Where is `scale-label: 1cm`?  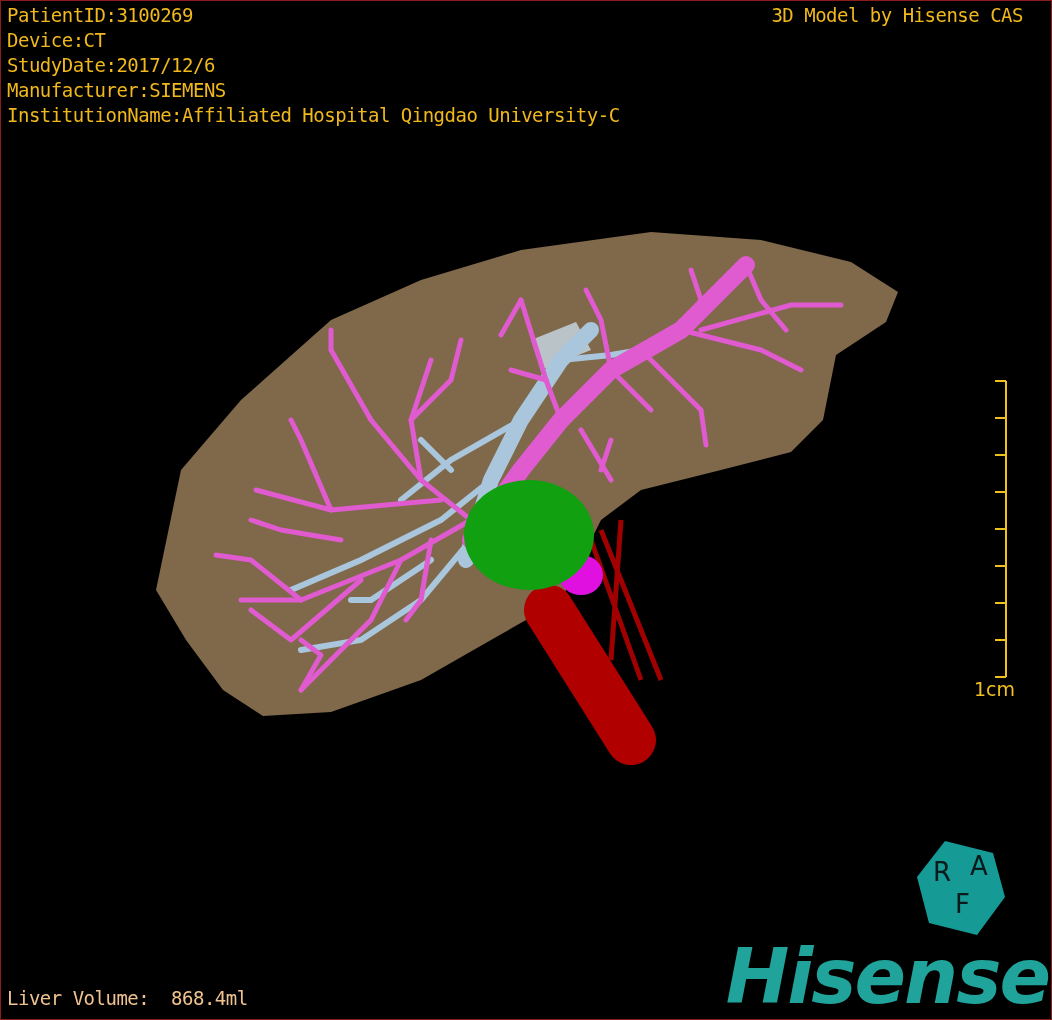
scale-label: 1cm is located at coordinates (994, 689).